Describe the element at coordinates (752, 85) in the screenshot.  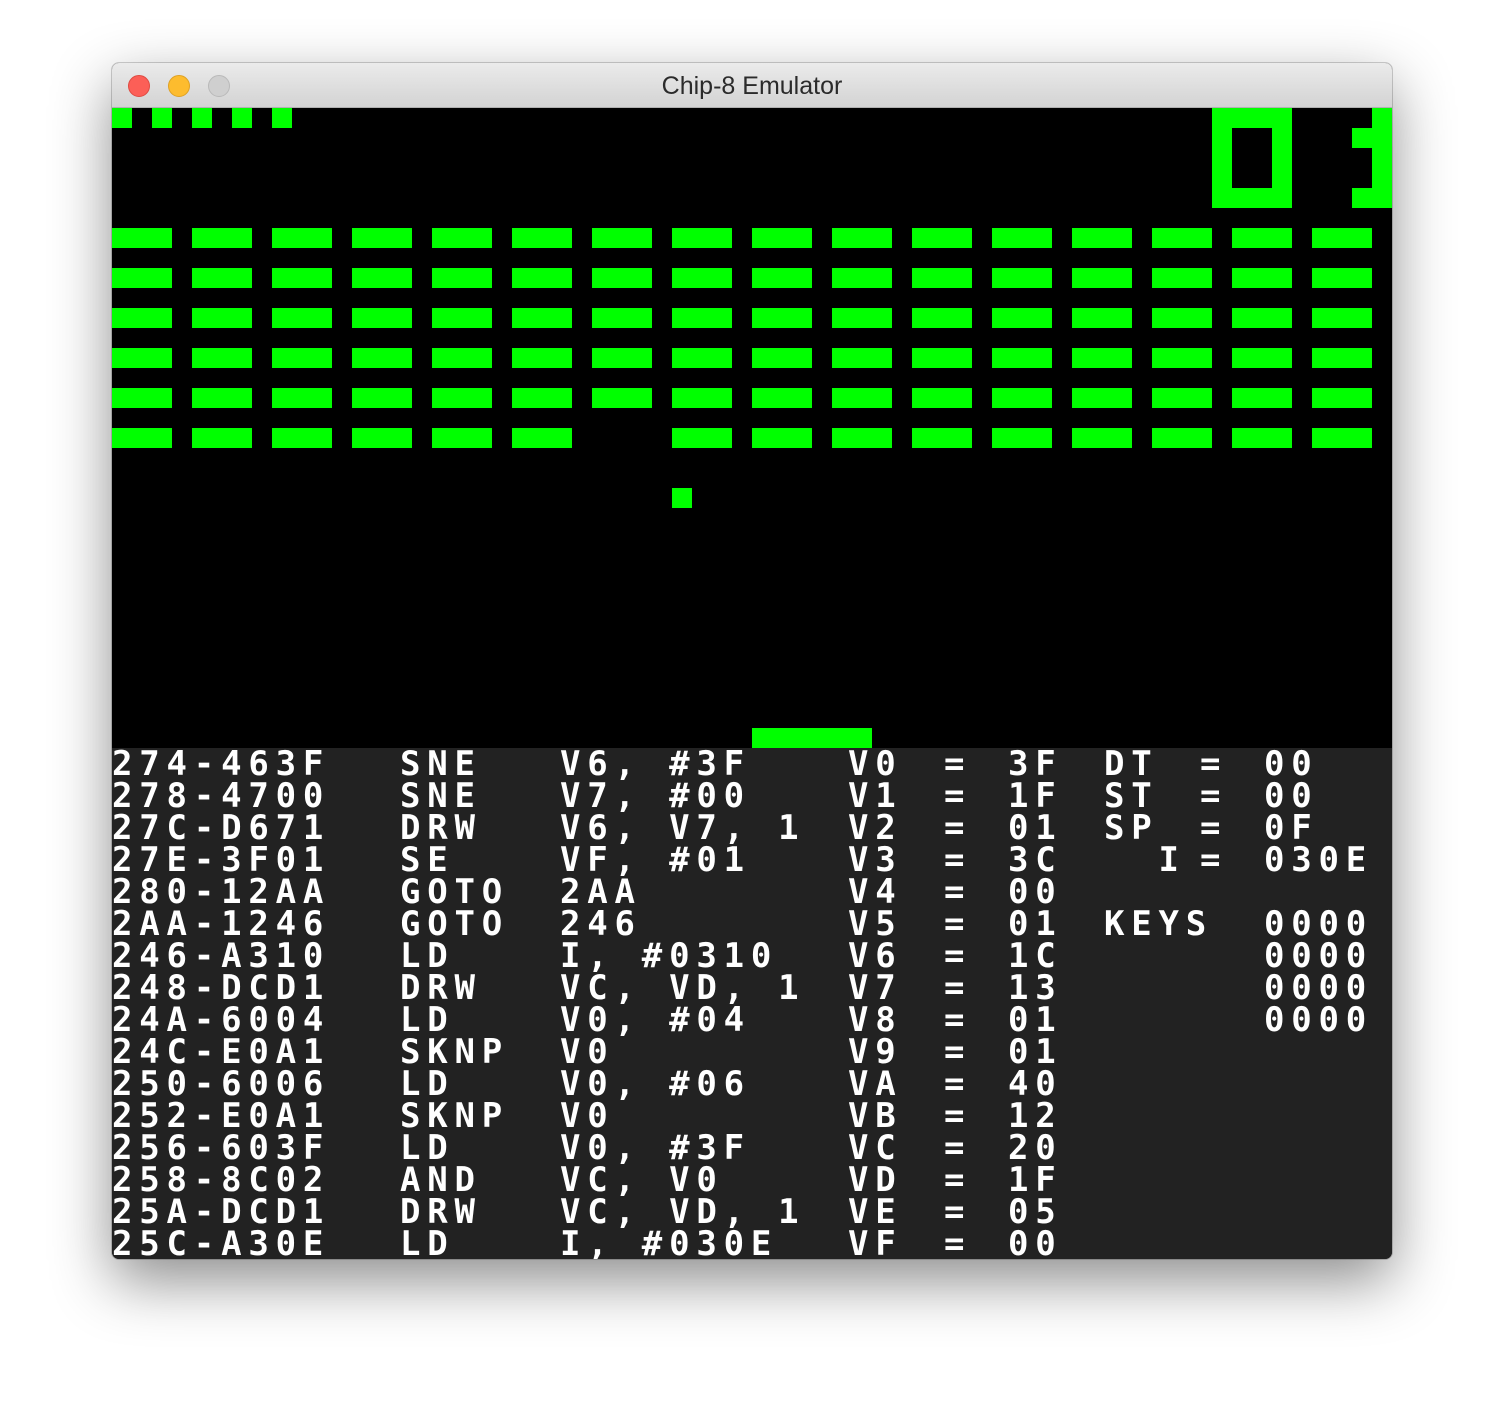
I see `title-bar: Chip-8 Emulator` at that location.